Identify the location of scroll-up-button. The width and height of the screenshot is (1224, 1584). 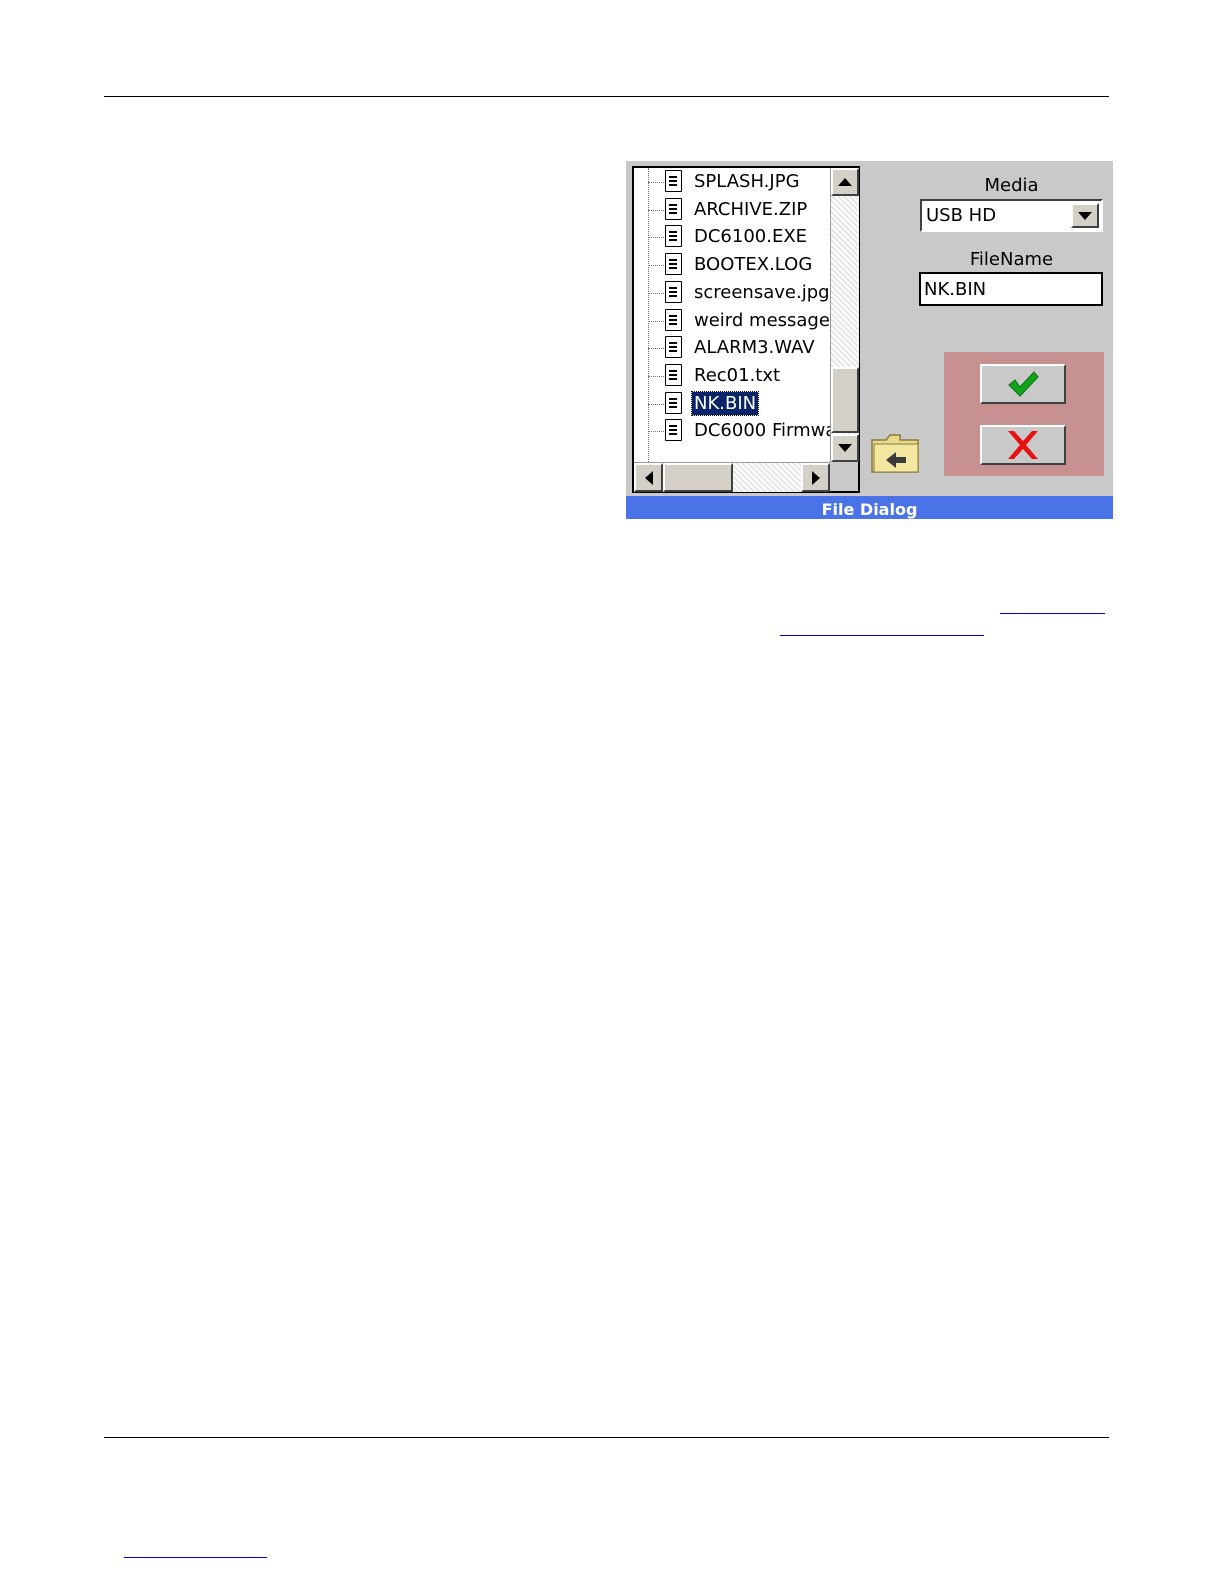
(845, 182).